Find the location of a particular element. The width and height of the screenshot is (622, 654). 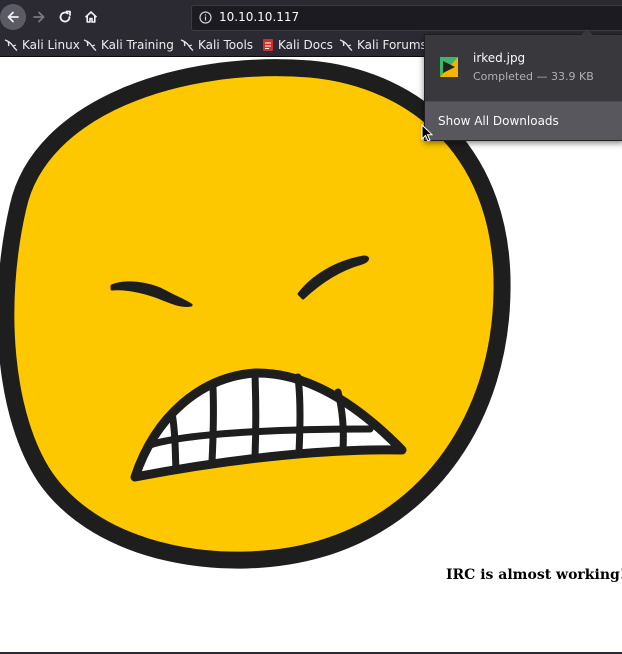

browser-toolbar: 10.10.10.117 is located at coordinates (311, 17).